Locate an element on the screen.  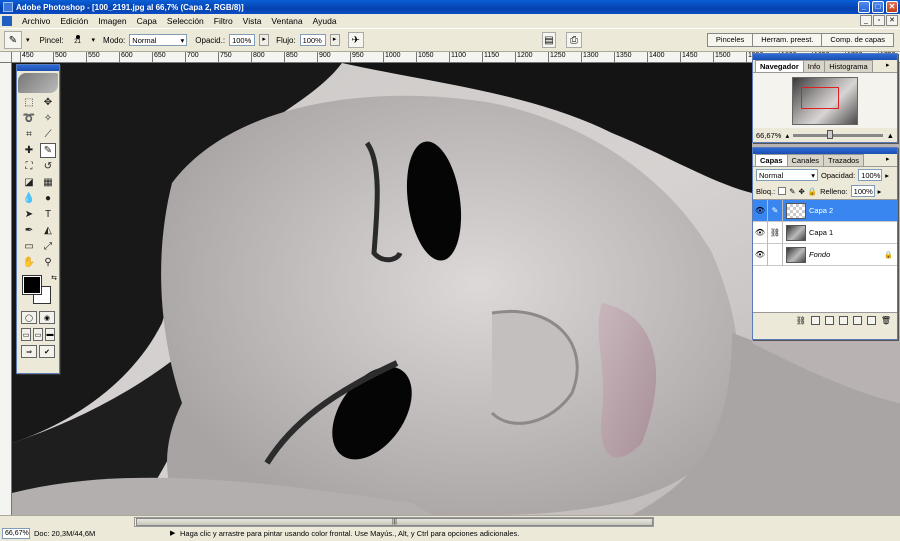
lock-position-icon: ✥ is located at coordinates (801, 191).